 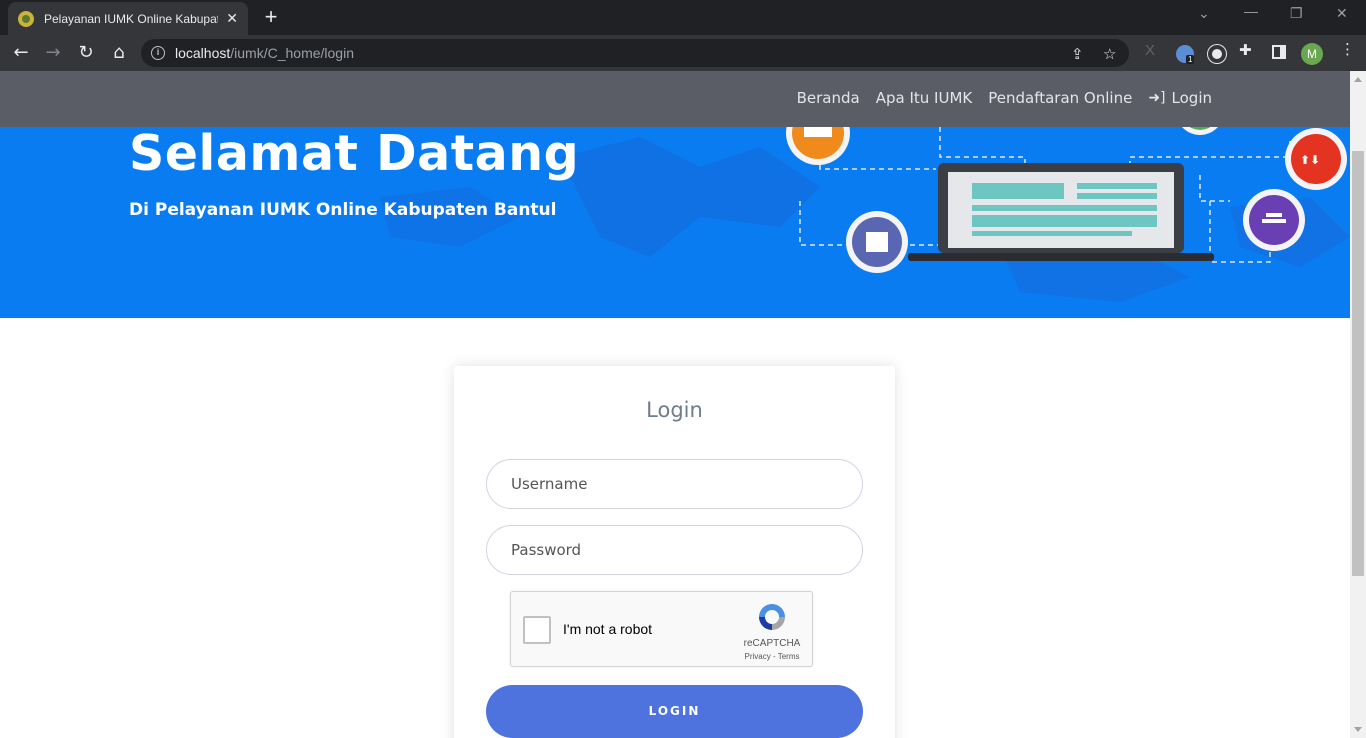 What do you see at coordinates (772, 617) in the screenshot?
I see `recaptcha-logo-icon` at bounding box center [772, 617].